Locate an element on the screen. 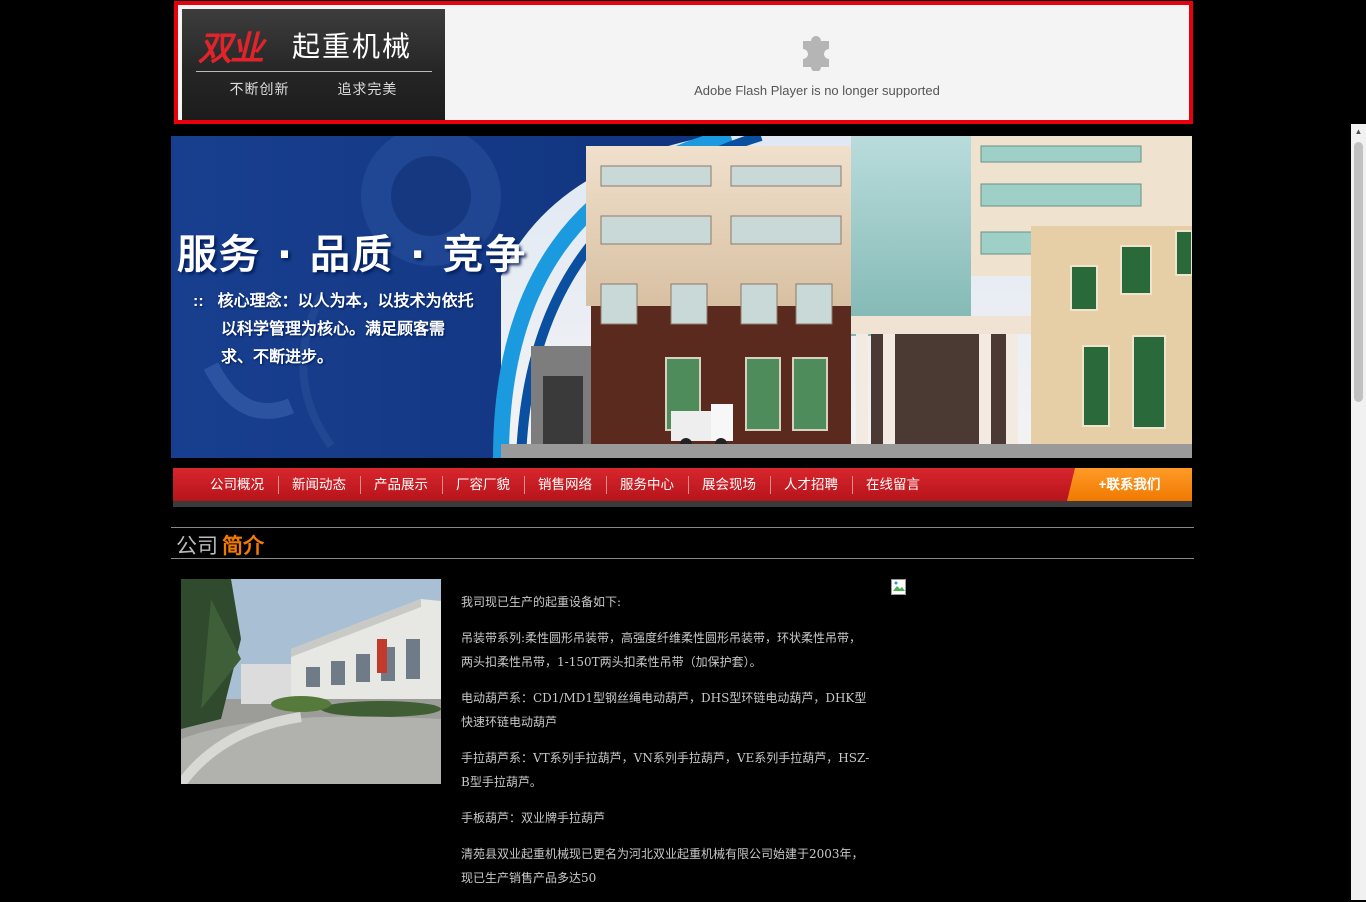  company-photo-graphic is located at coordinates (311, 681).